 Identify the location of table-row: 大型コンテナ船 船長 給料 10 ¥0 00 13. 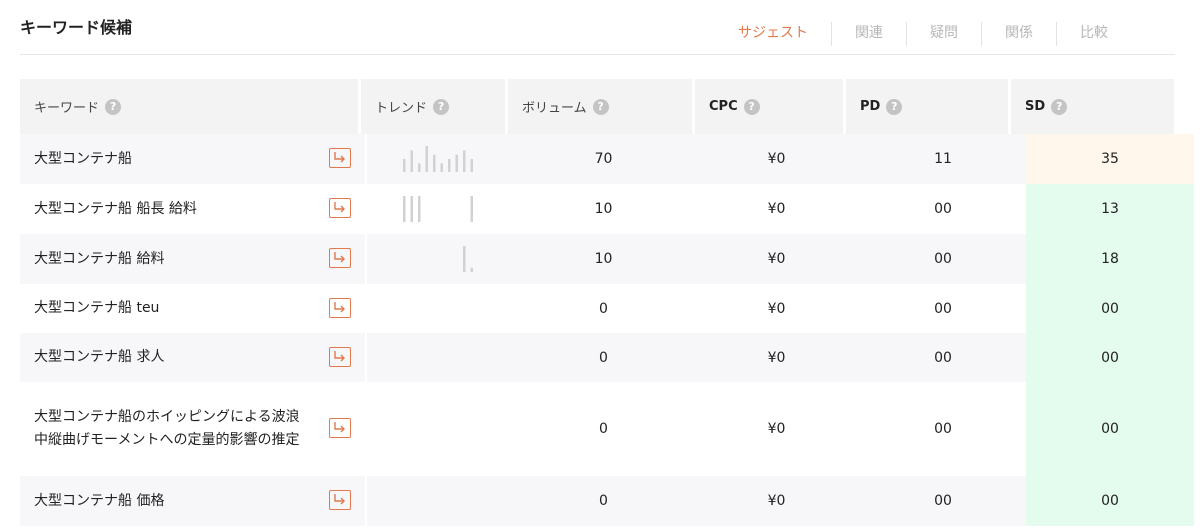
(607, 209).